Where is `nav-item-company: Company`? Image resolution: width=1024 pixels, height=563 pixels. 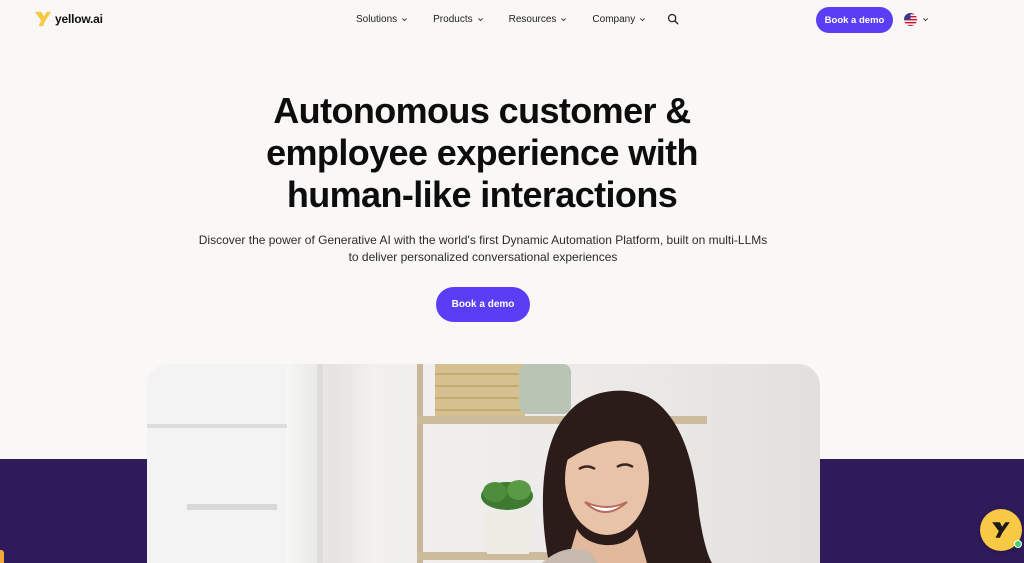
nav-item-company: Company is located at coordinates (619, 19).